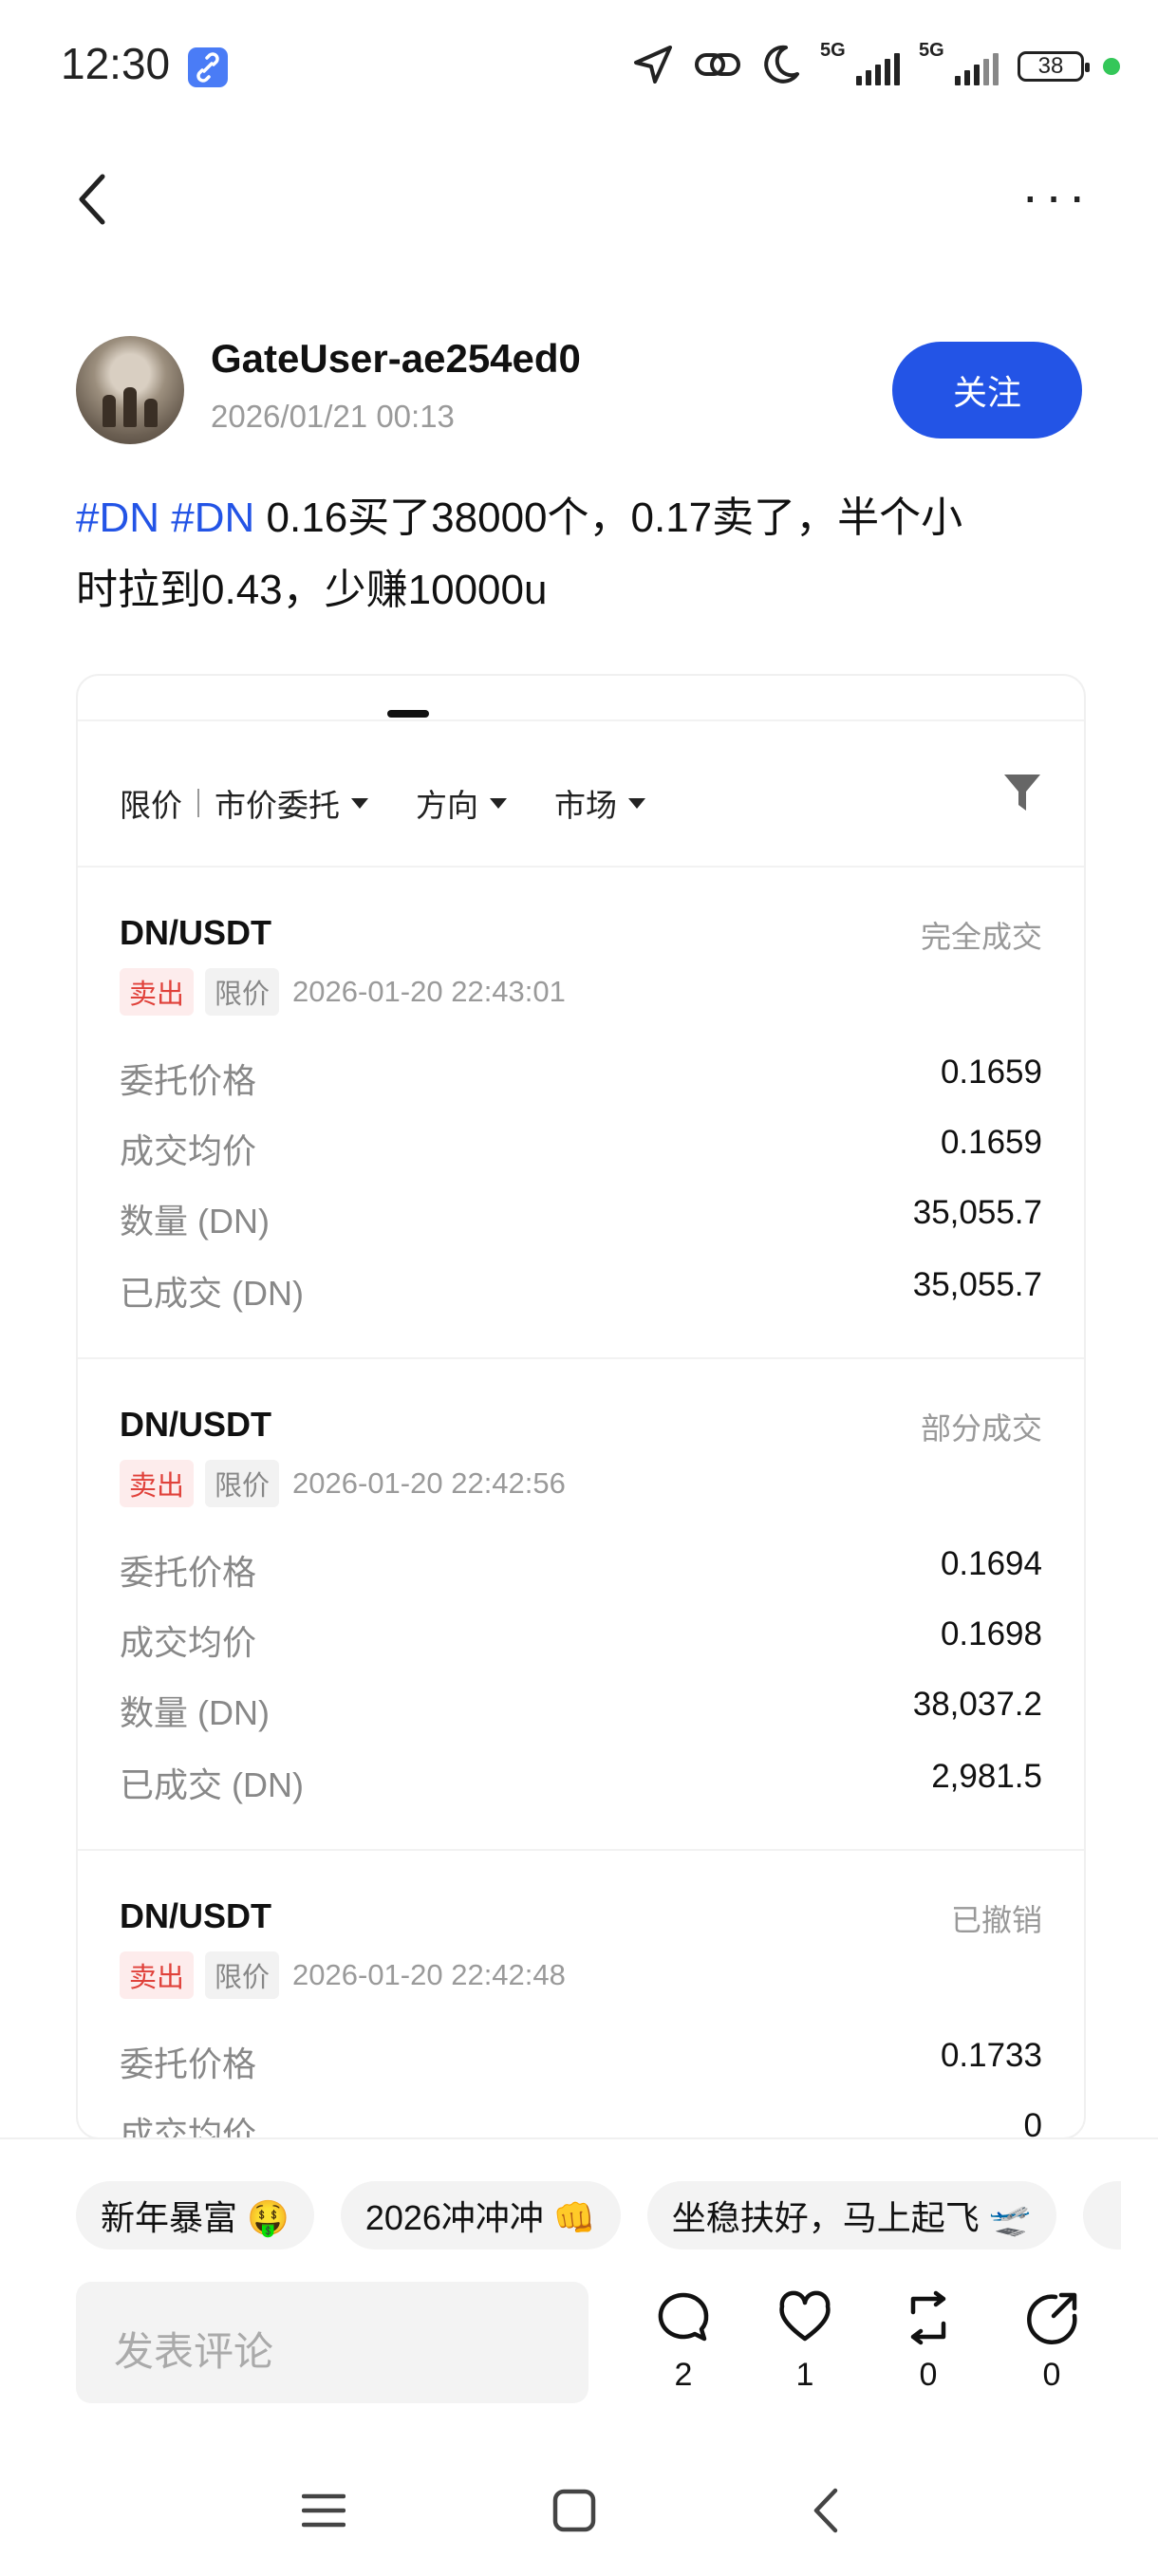 The image size is (1158, 2576). I want to click on repost-action: 0, so click(928, 2341).